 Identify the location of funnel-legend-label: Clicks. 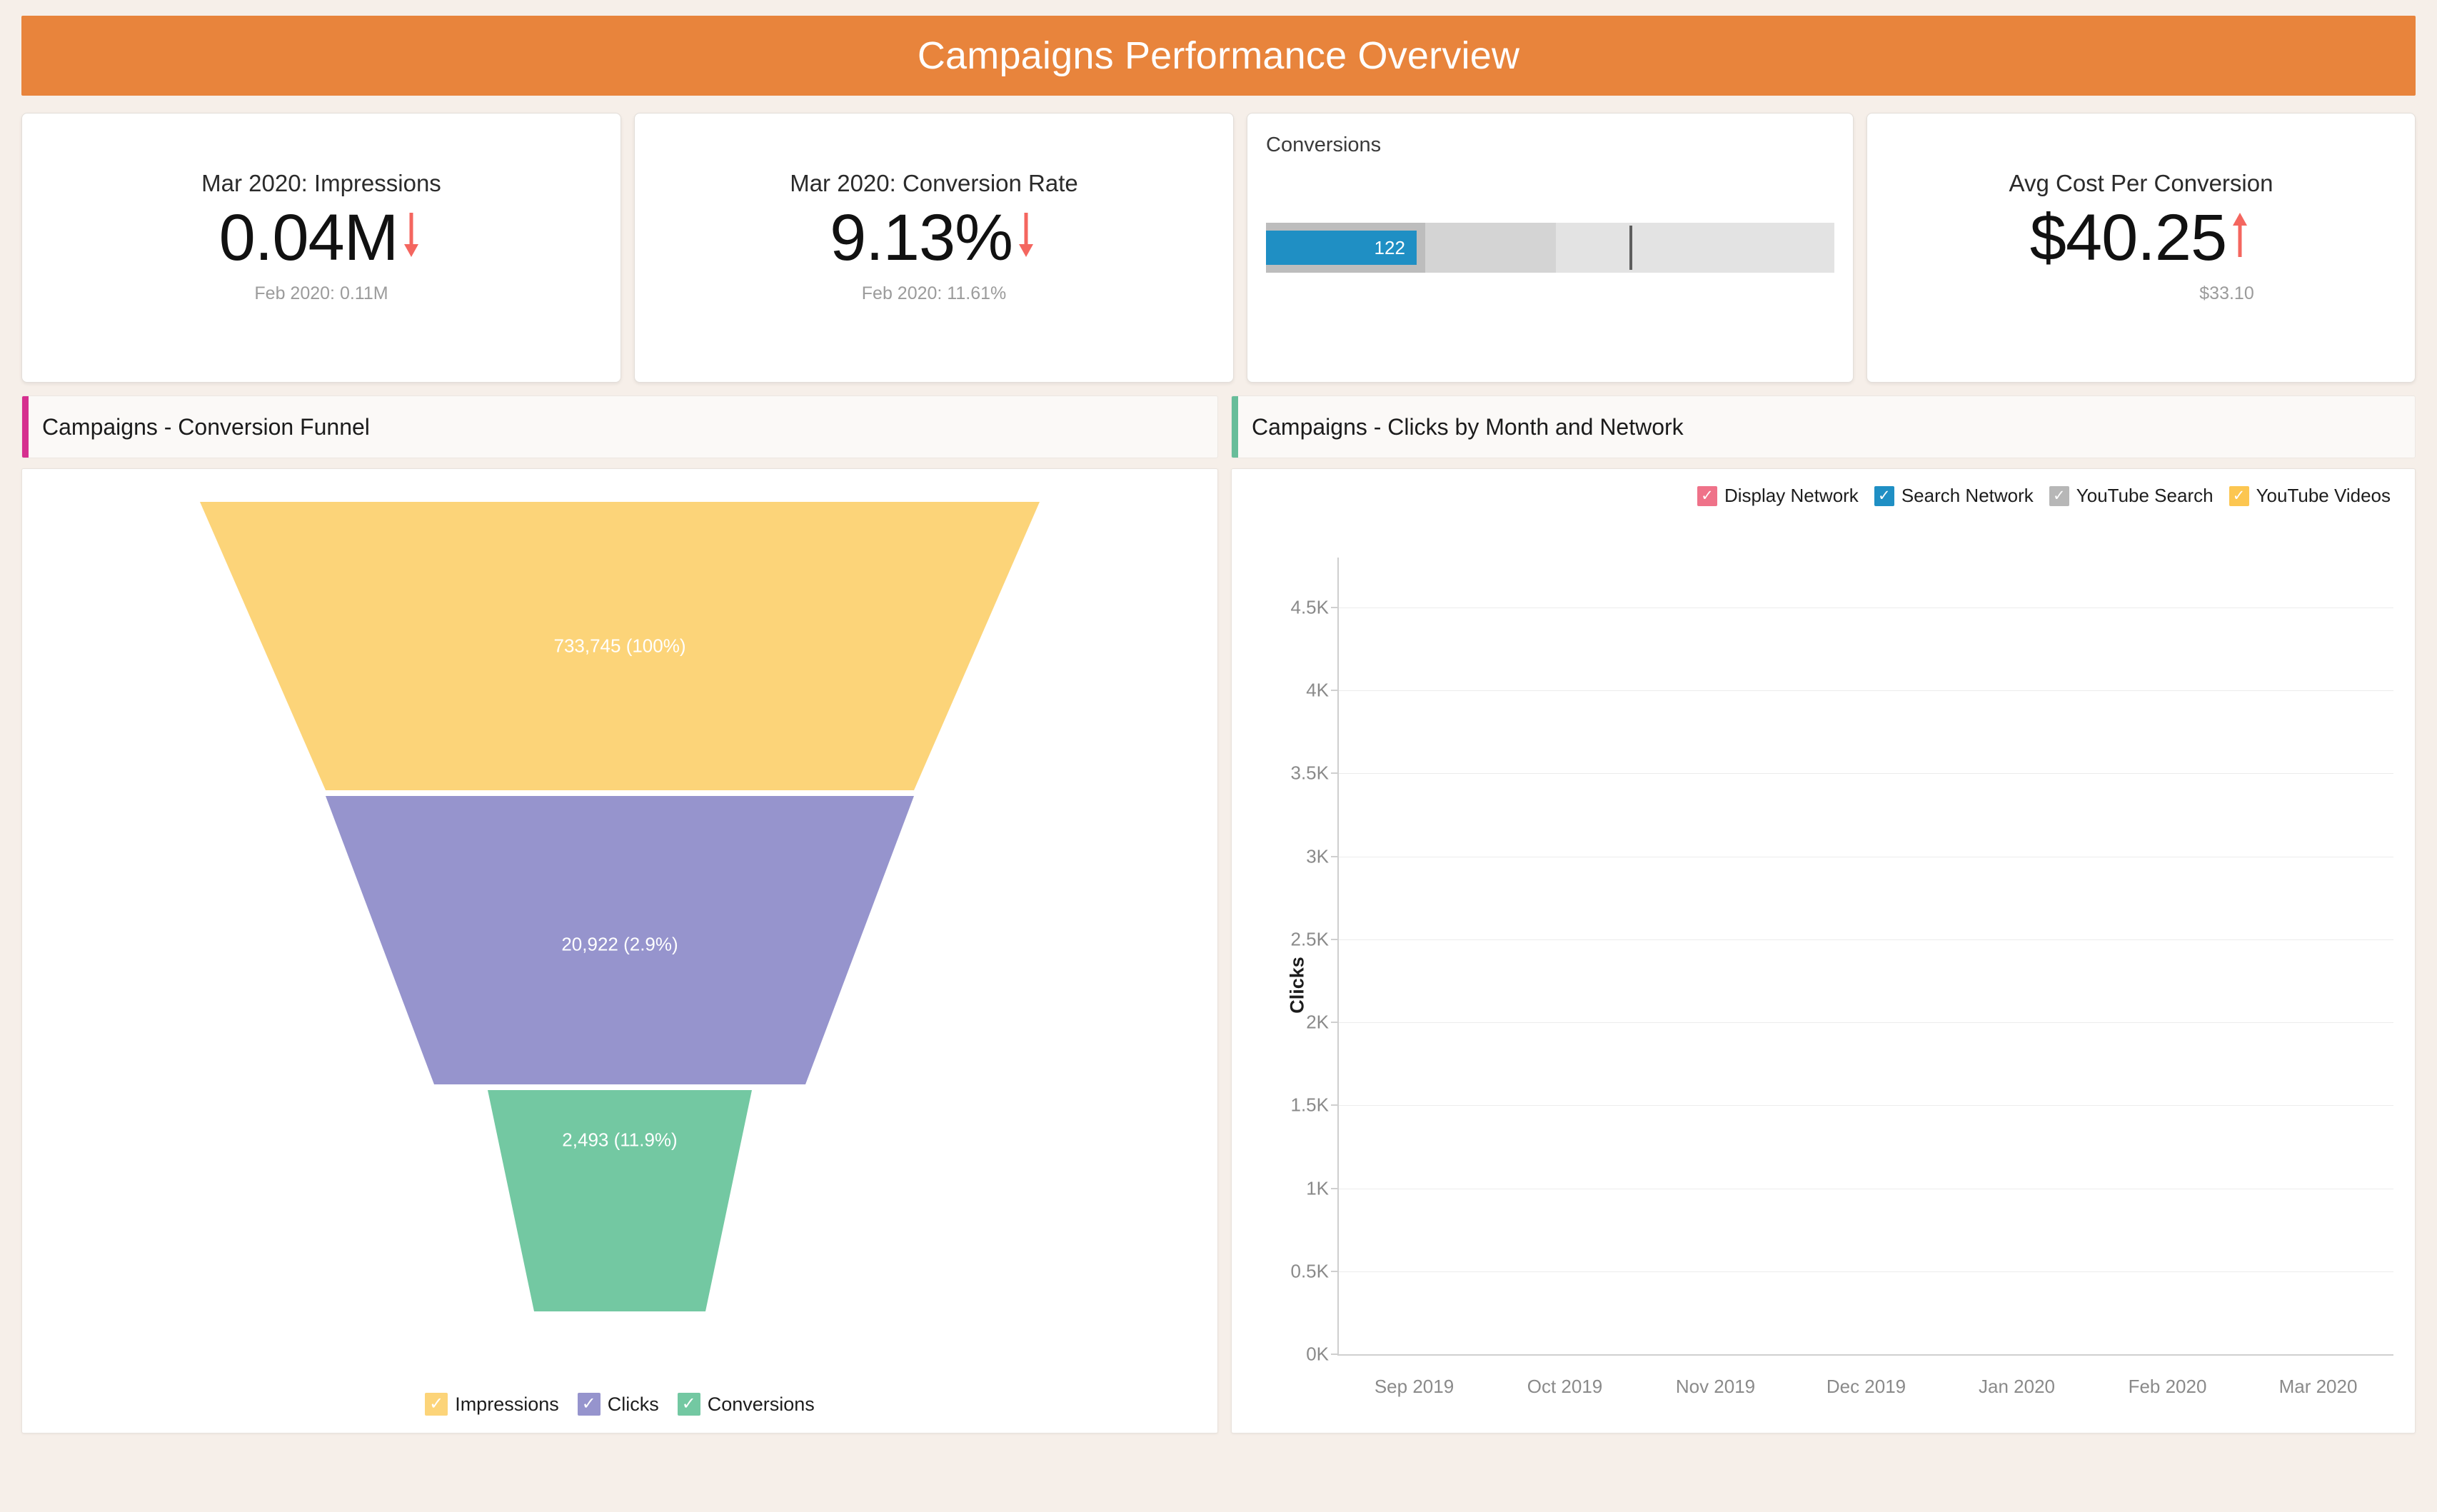
(633, 1404).